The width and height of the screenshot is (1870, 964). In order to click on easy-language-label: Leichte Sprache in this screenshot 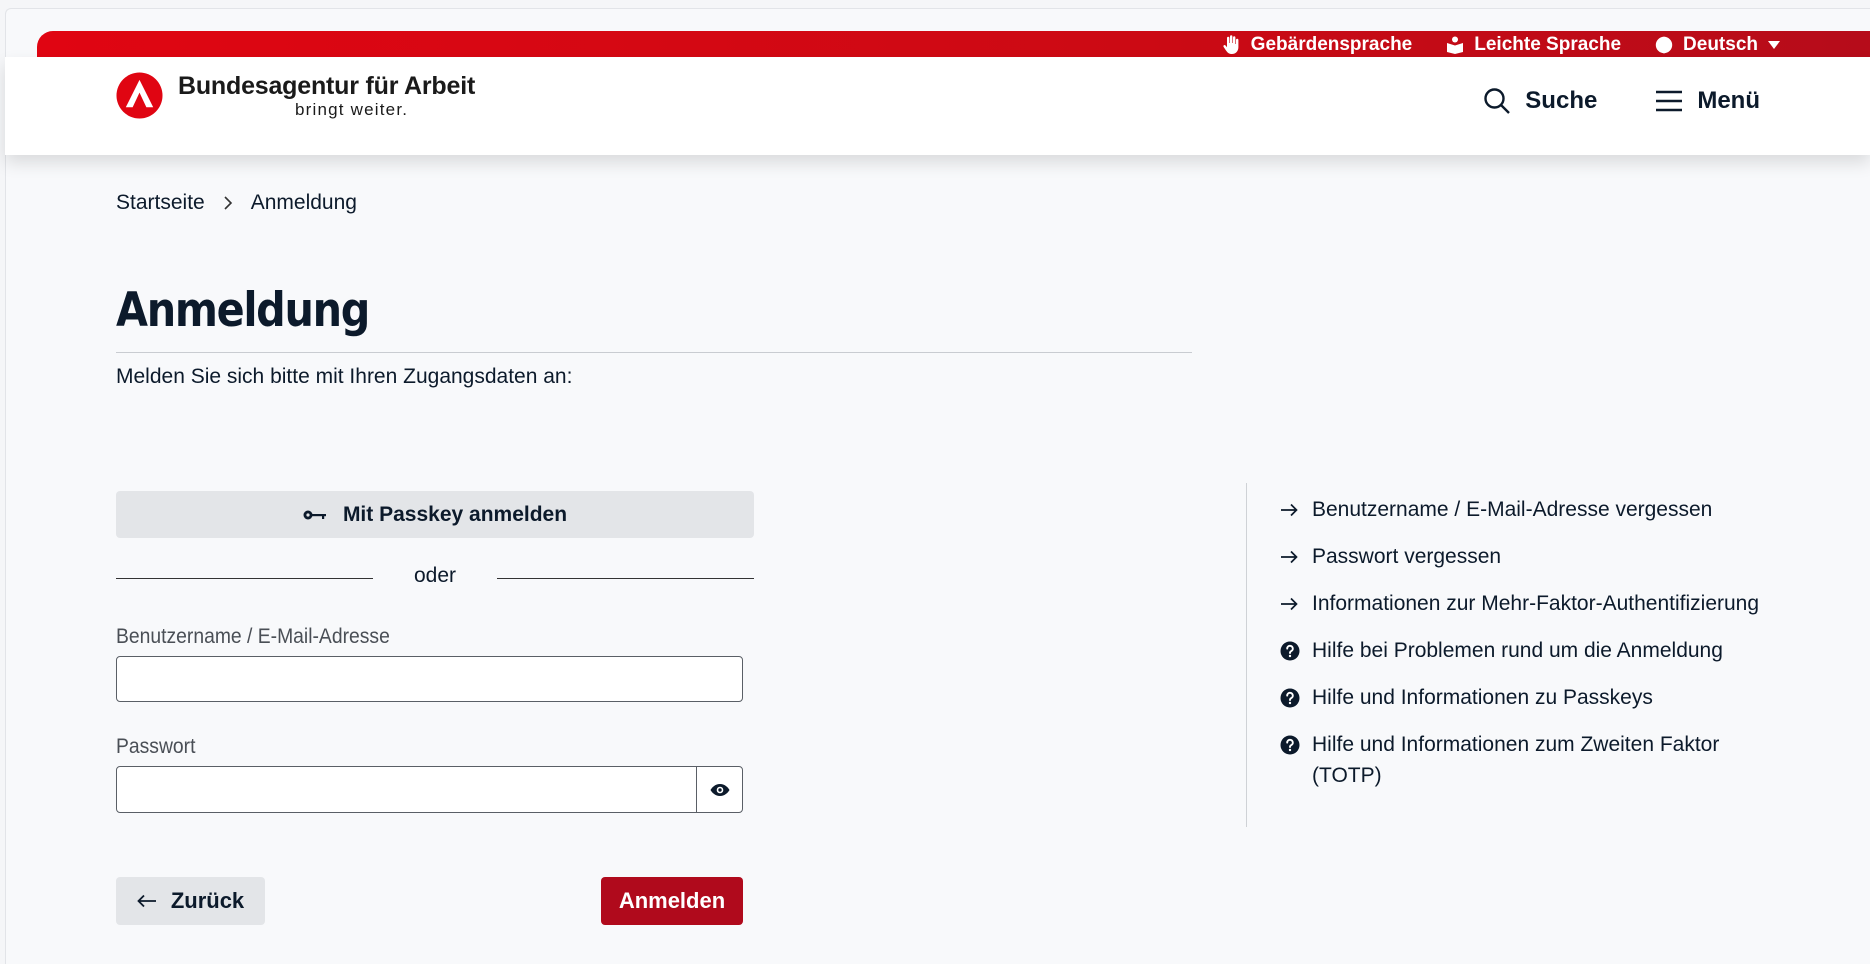, I will do `click(1548, 44)`.